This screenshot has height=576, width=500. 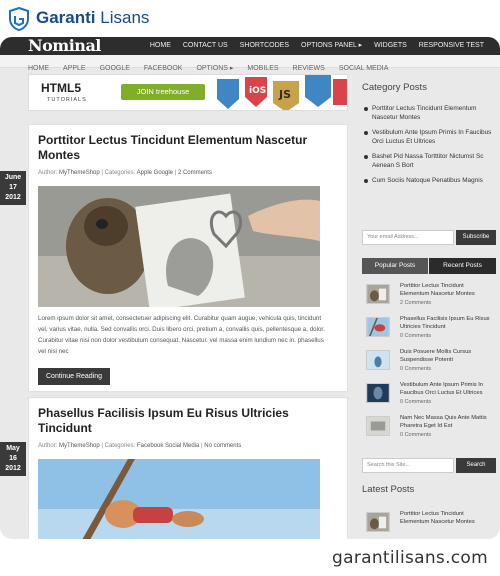 I want to click on tab-recent-posts: Recent Posts, so click(x=462, y=266).